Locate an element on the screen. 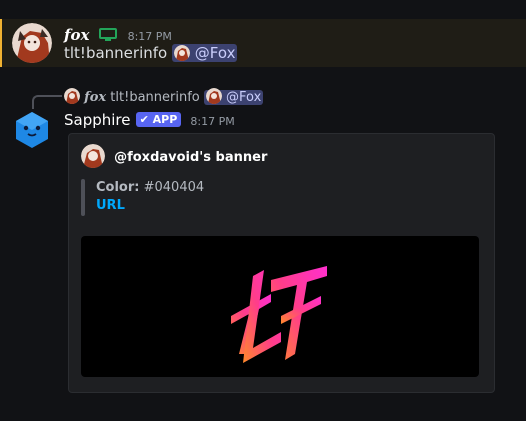 The height and width of the screenshot is (421, 526). tlt-logo is located at coordinates (279, 314).